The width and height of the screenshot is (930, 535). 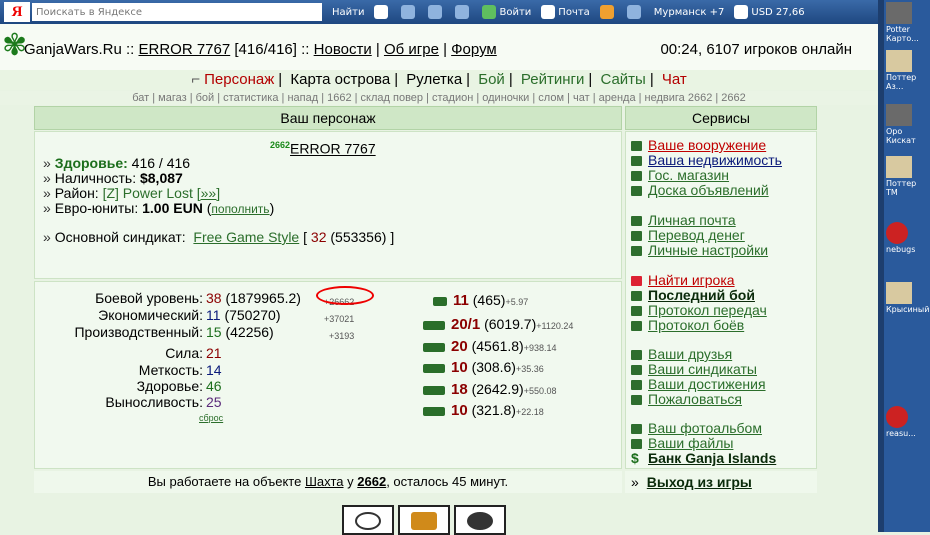 What do you see at coordinates (694, 369) in the screenshot?
I see `service-item: Ваши синдикаты` at bounding box center [694, 369].